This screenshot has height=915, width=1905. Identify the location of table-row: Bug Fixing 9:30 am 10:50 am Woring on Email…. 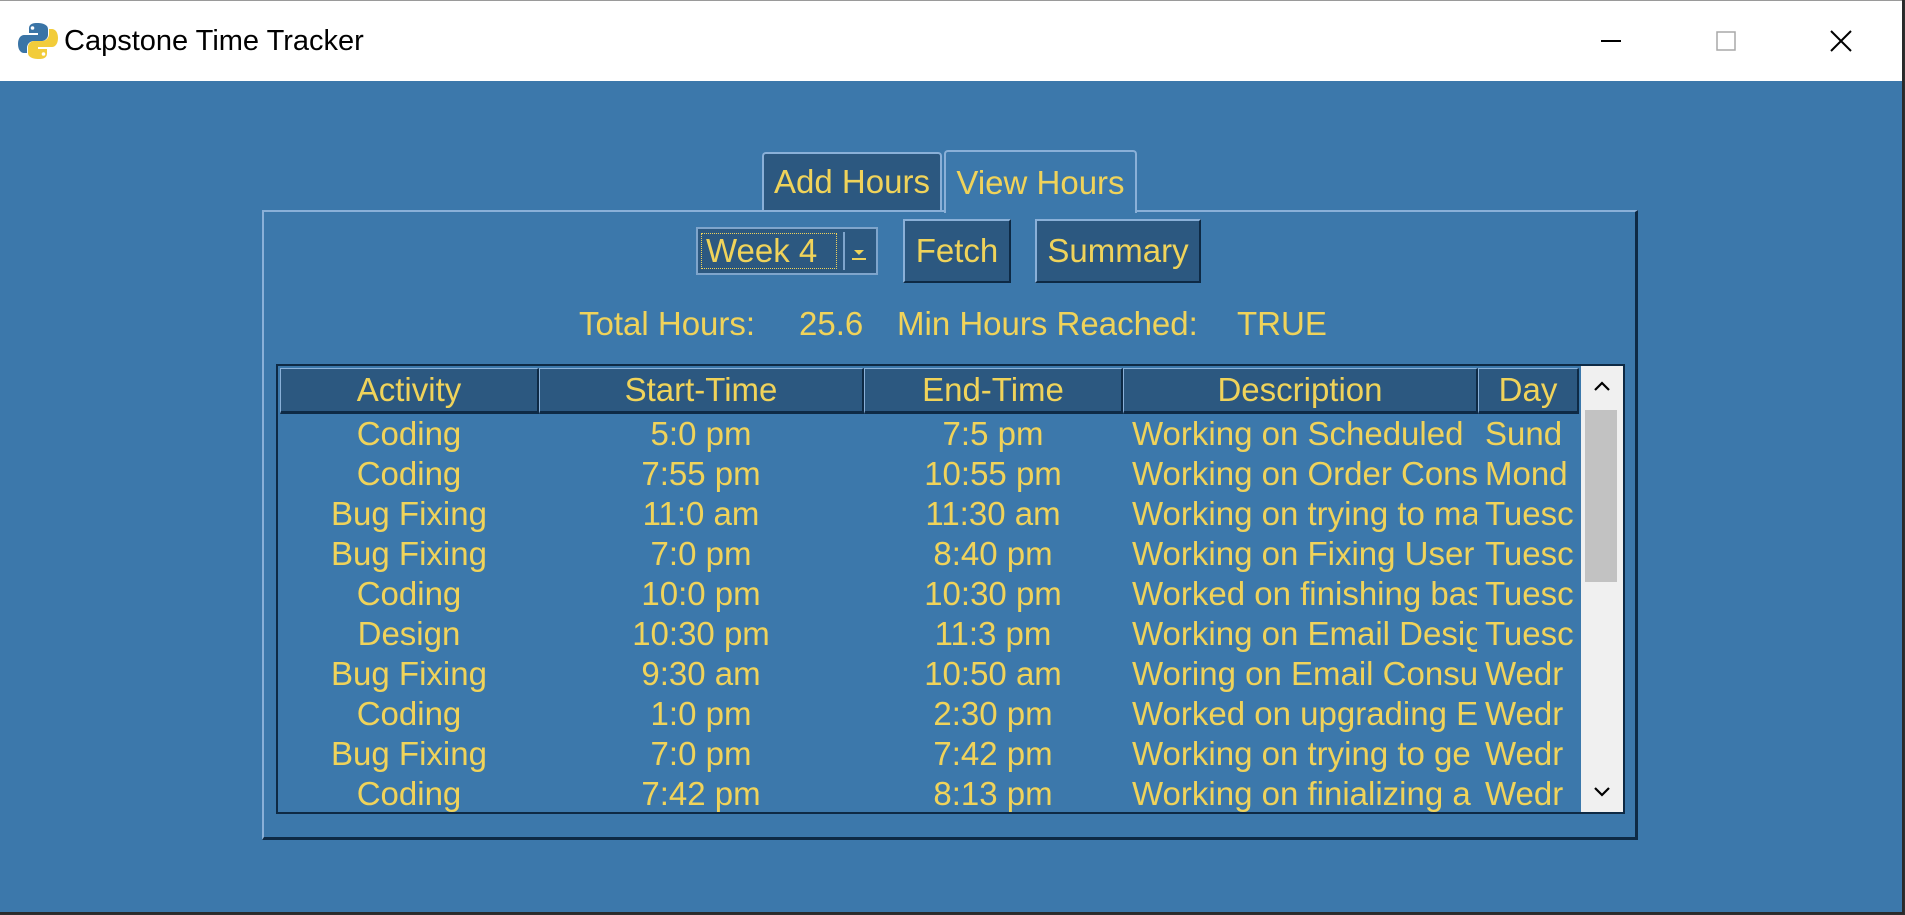
(930, 674).